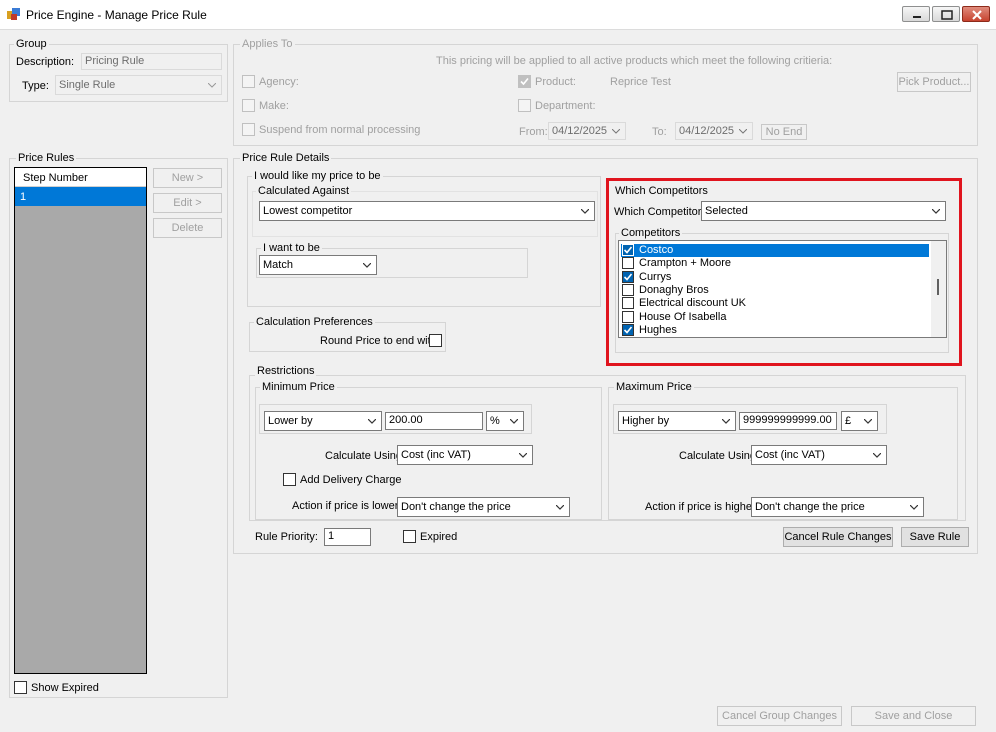  What do you see at coordinates (80, 420) in the screenshot?
I see `price-rules-list: Step Number 1` at bounding box center [80, 420].